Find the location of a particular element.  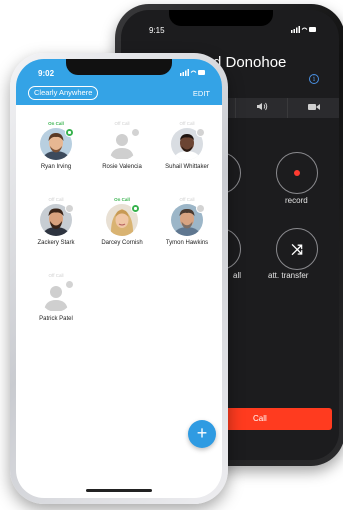

contact-card: Off Call Tymon Hawkins is located at coordinates (187, 221).